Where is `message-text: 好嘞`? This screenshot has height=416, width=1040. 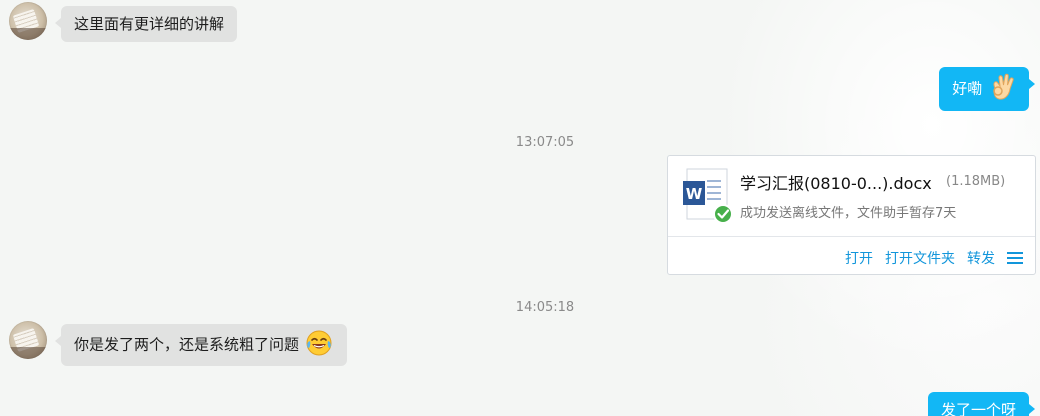 message-text: 好嘞 is located at coordinates (967, 88).